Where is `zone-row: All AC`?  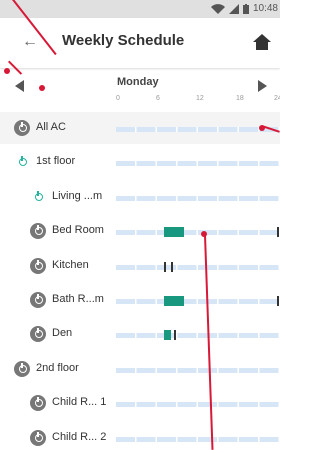 zone-row: All AC is located at coordinates (140, 128).